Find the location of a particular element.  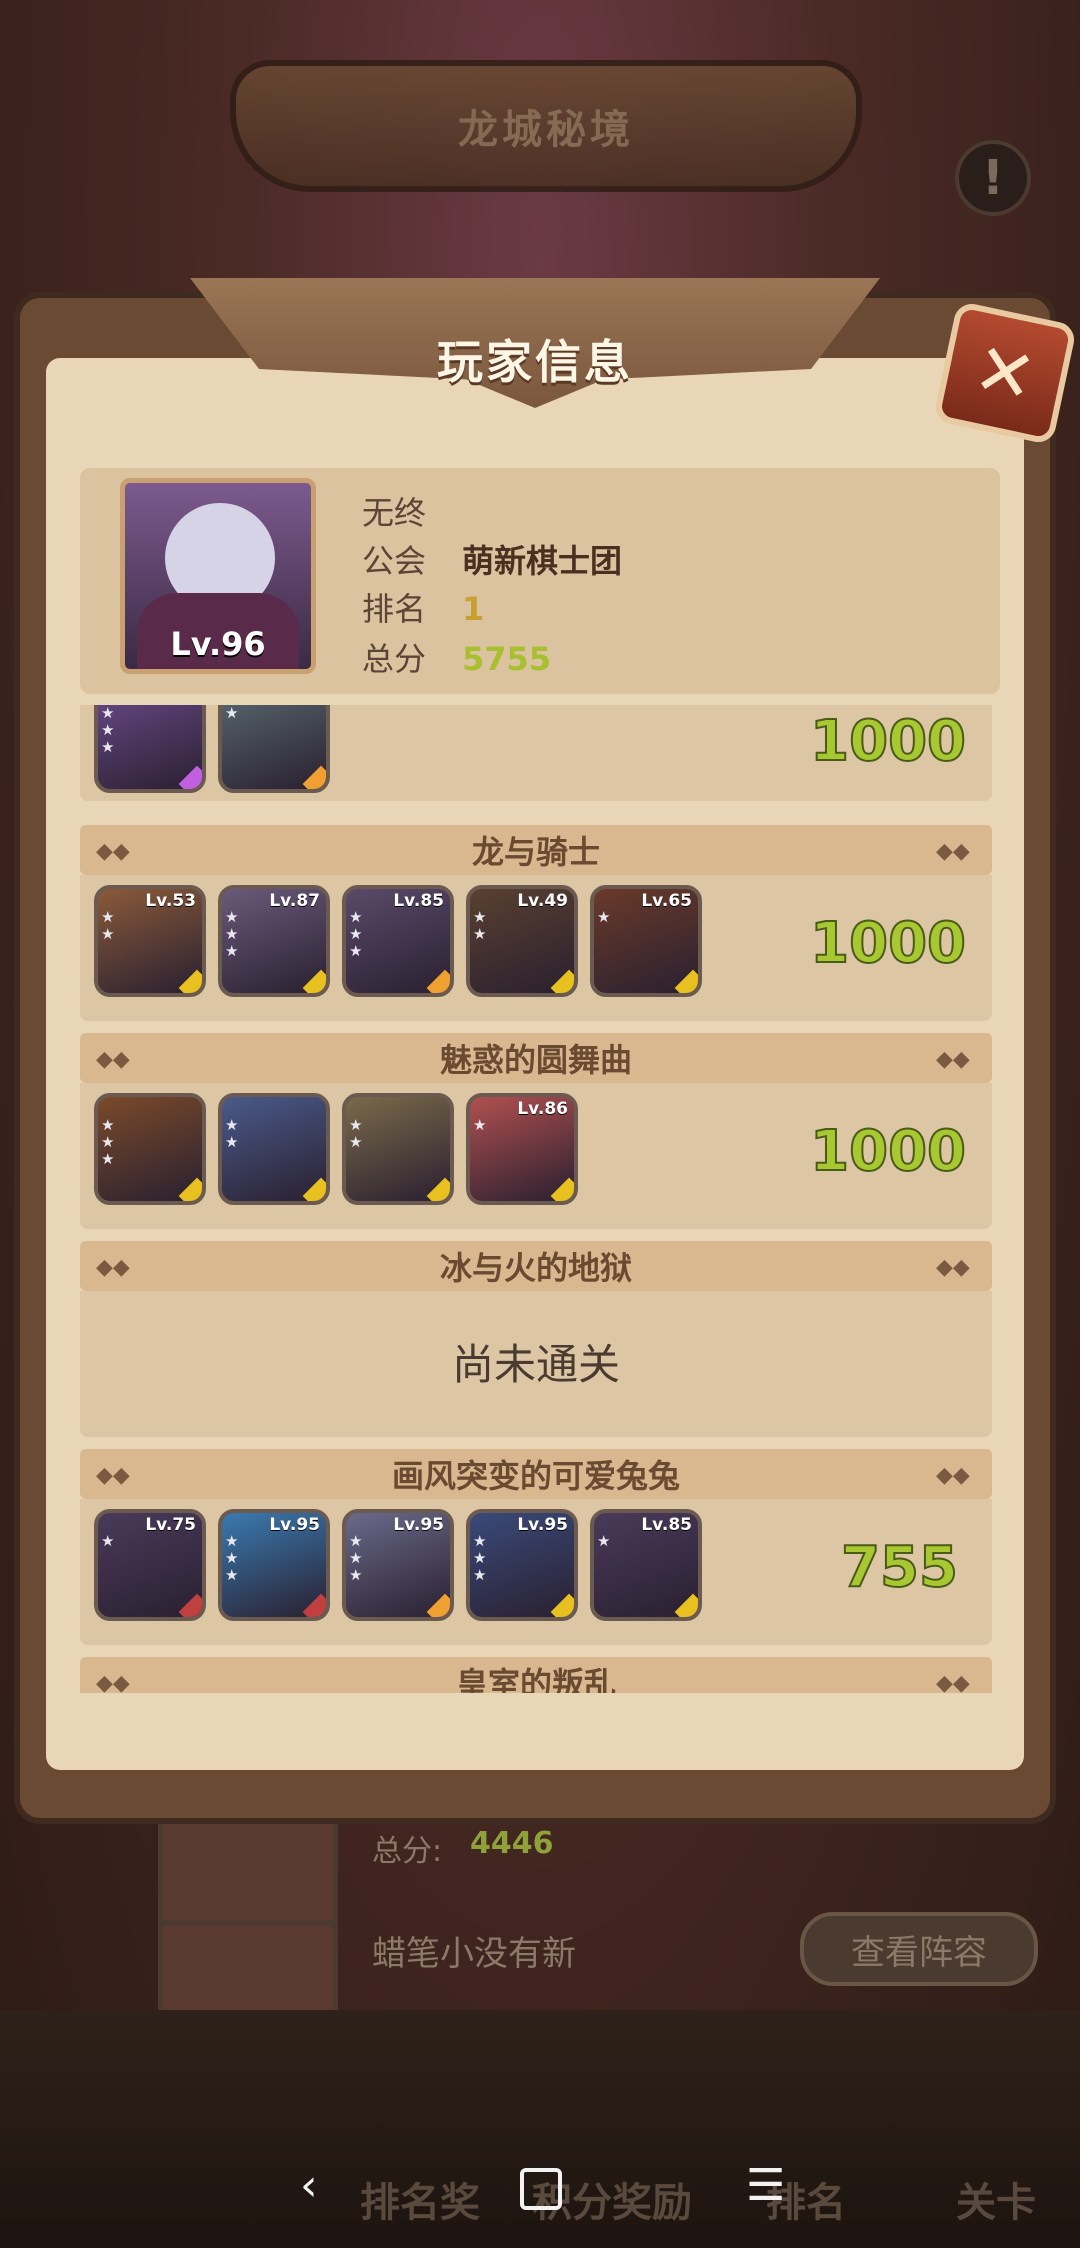

bg-list-score-value: 4446 is located at coordinates (512, 1843).